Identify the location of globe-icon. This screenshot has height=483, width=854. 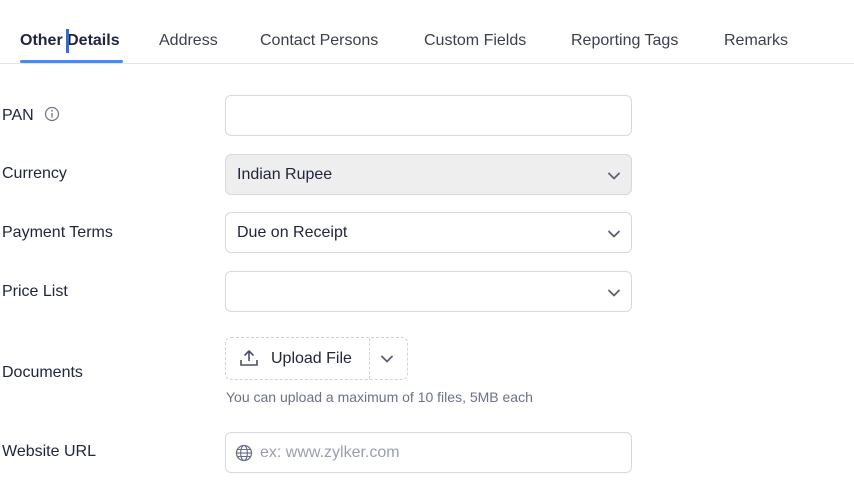
(244, 455).